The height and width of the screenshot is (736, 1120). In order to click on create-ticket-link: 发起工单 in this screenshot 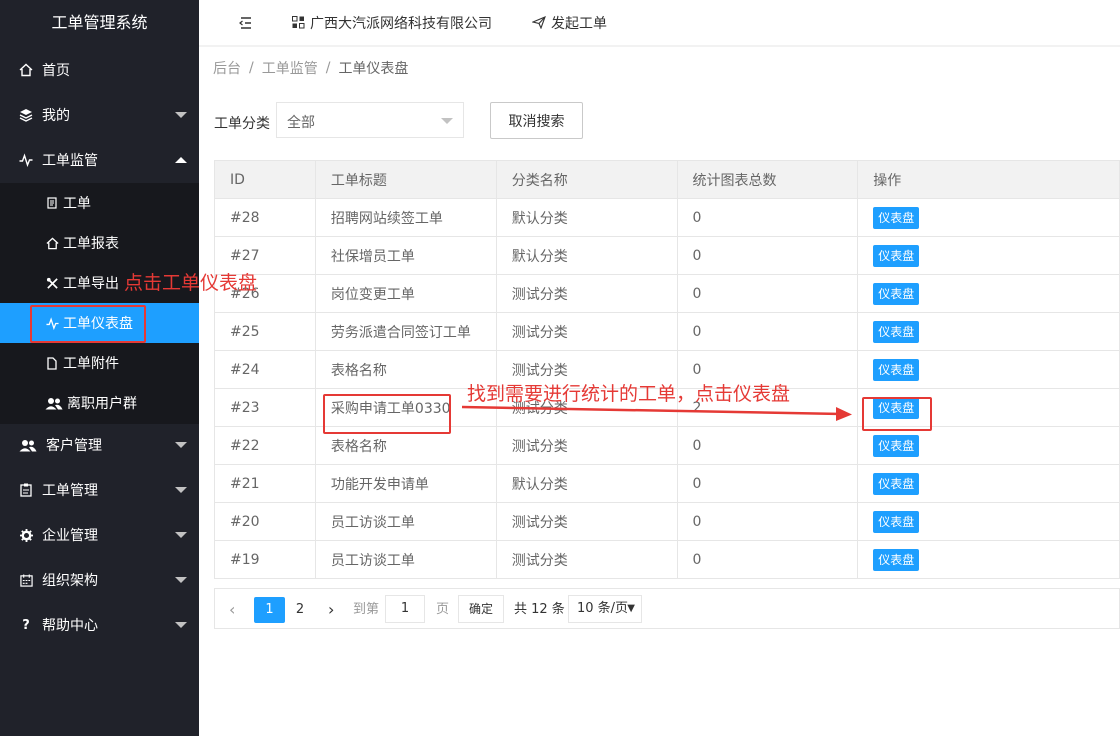, I will do `click(569, 22)`.